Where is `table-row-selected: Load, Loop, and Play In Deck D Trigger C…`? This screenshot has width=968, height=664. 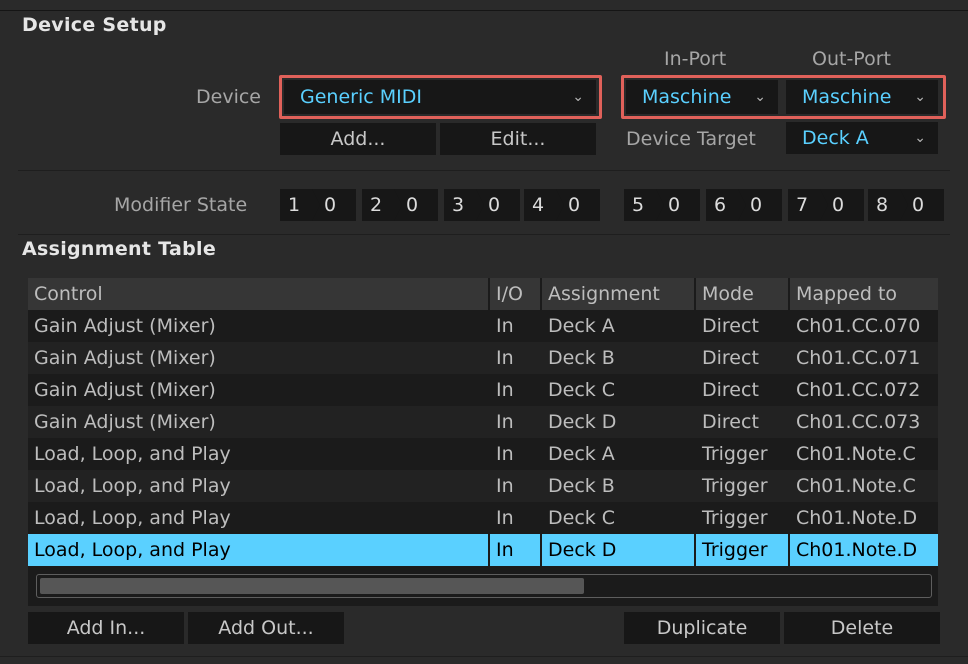
table-row-selected: Load, Loop, and Play In Deck D Trigger C… is located at coordinates (483, 550).